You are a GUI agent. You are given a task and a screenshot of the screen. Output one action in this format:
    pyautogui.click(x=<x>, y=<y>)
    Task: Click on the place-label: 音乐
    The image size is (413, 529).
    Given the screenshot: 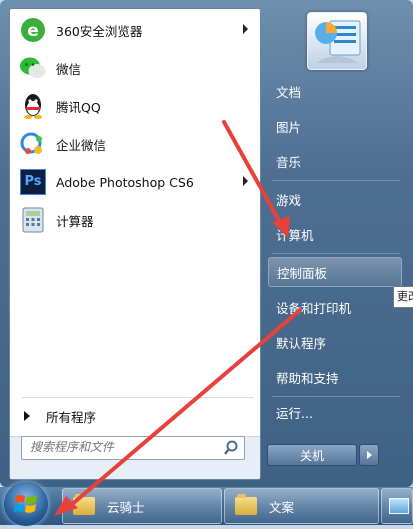 What is the action you would take?
    pyautogui.click(x=289, y=162)
    